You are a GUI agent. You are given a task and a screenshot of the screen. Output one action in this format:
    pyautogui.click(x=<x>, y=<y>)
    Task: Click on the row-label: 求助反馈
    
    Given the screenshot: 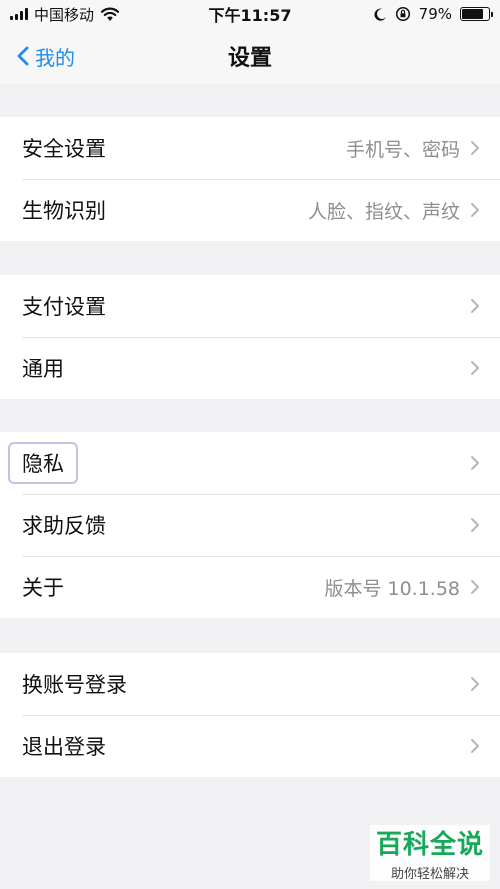 What is the action you would take?
    pyautogui.click(x=64, y=526)
    